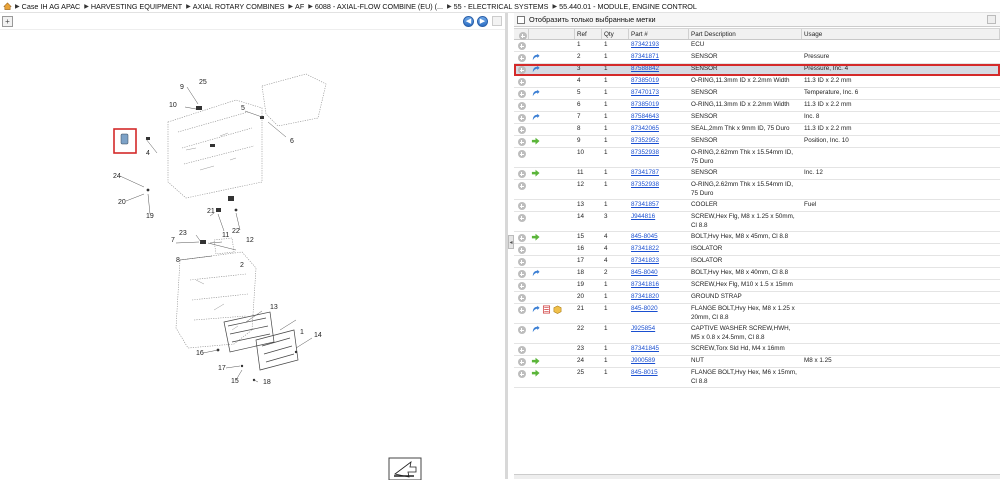  Describe the element at coordinates (645, 348) in the screenshot. I see `part-number-link-text: 87341845` at that location.